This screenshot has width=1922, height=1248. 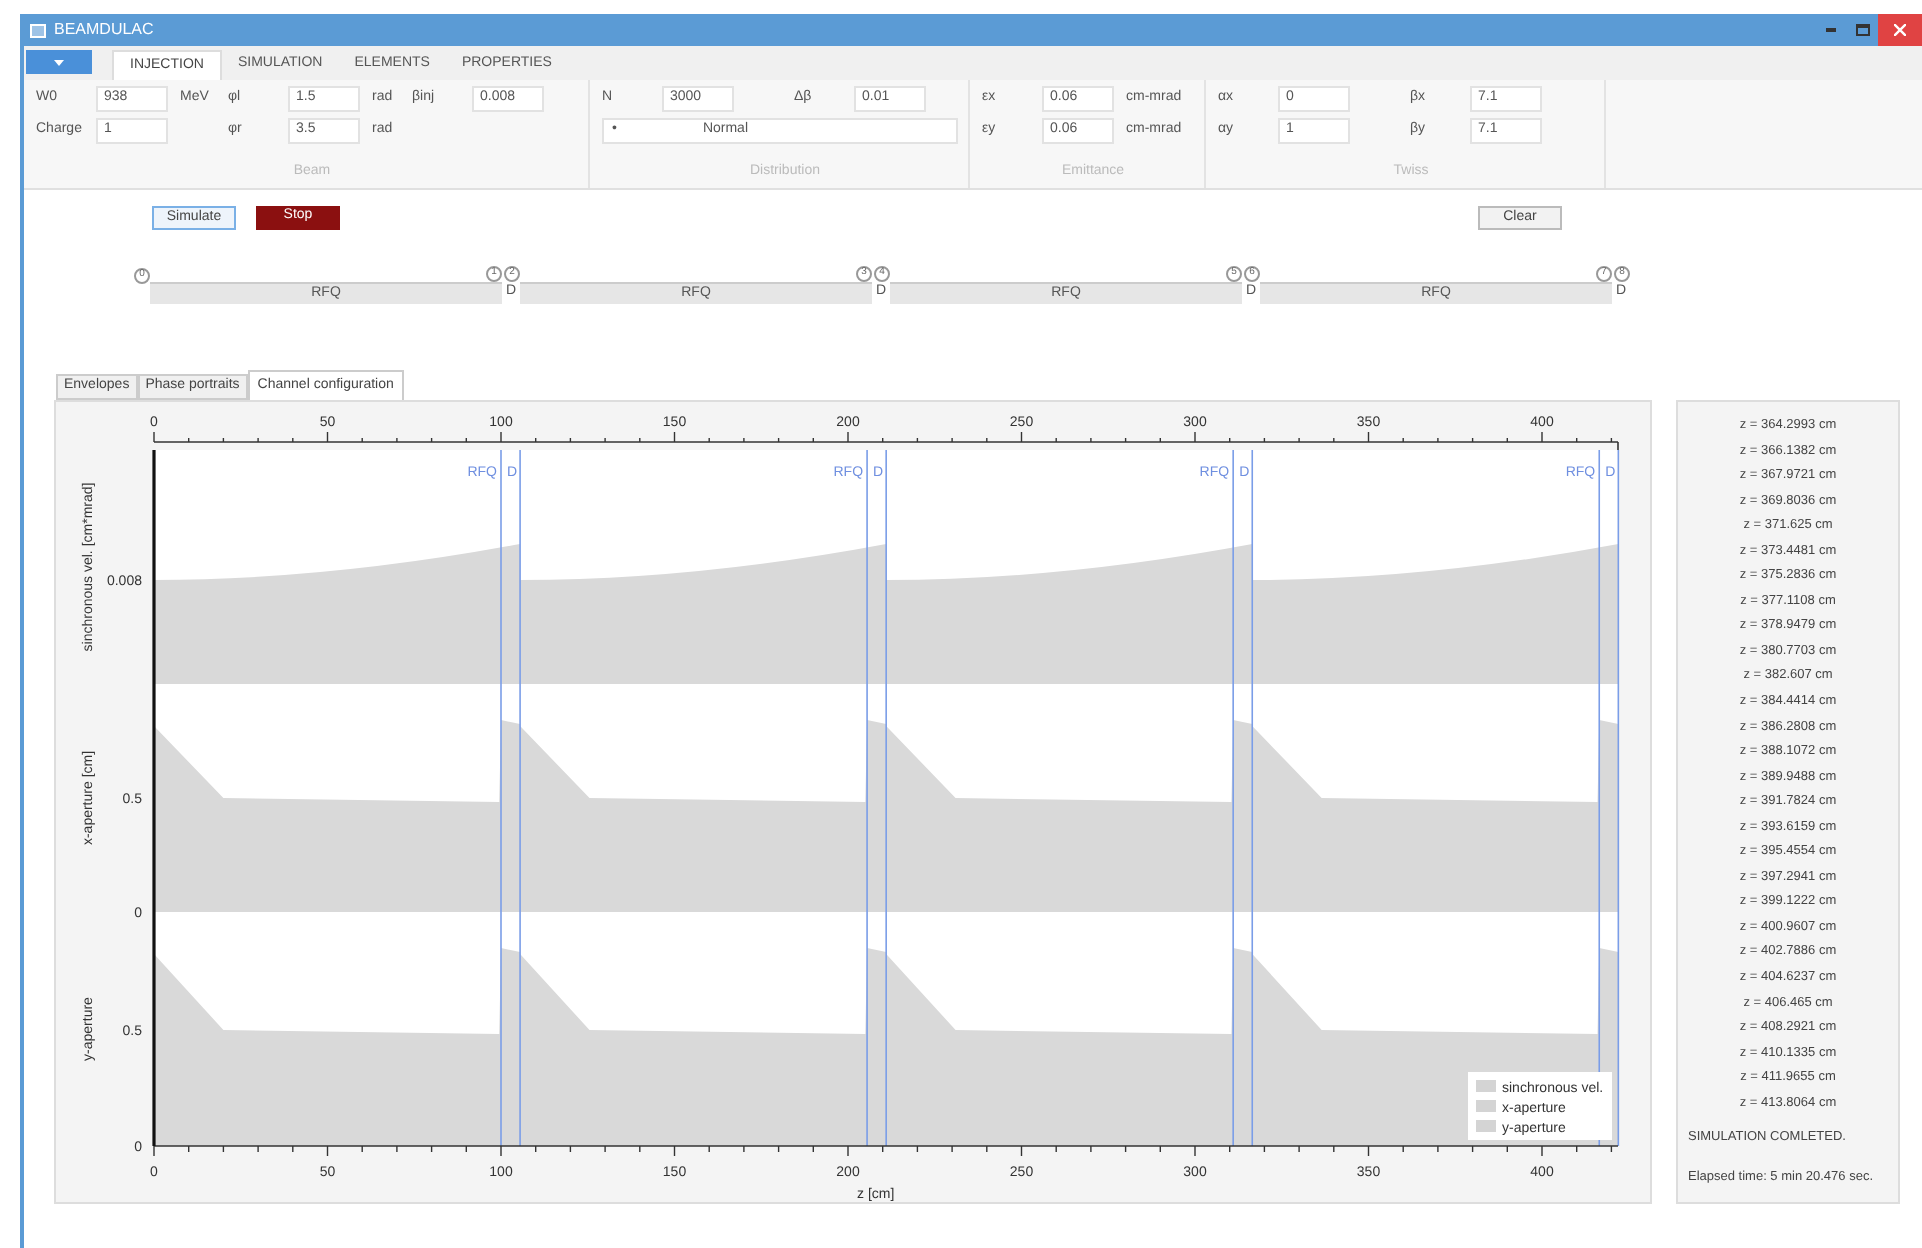 I want to click on window-title: BEAMDULAC, so click(x=104, y=30).